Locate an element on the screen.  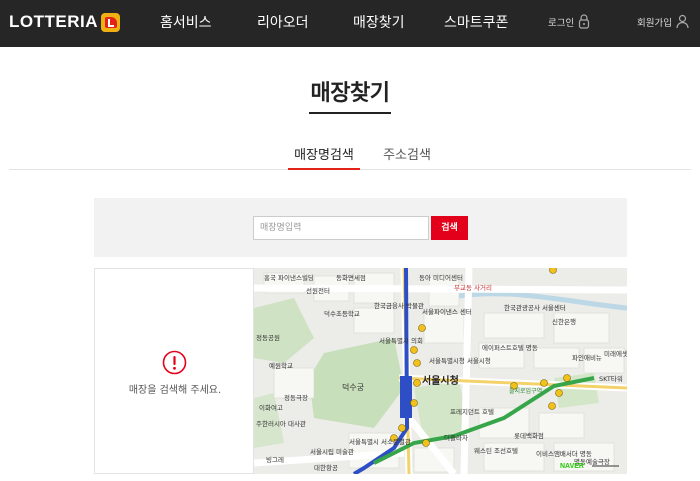
login-label: 로그인 is located at coordinates (561, 23).